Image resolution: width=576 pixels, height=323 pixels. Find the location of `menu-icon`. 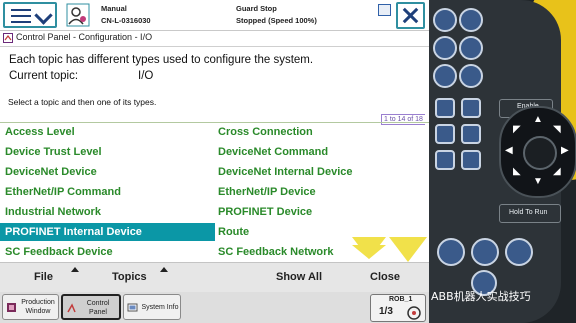

menu-icon is located at coordinates (21, 18).